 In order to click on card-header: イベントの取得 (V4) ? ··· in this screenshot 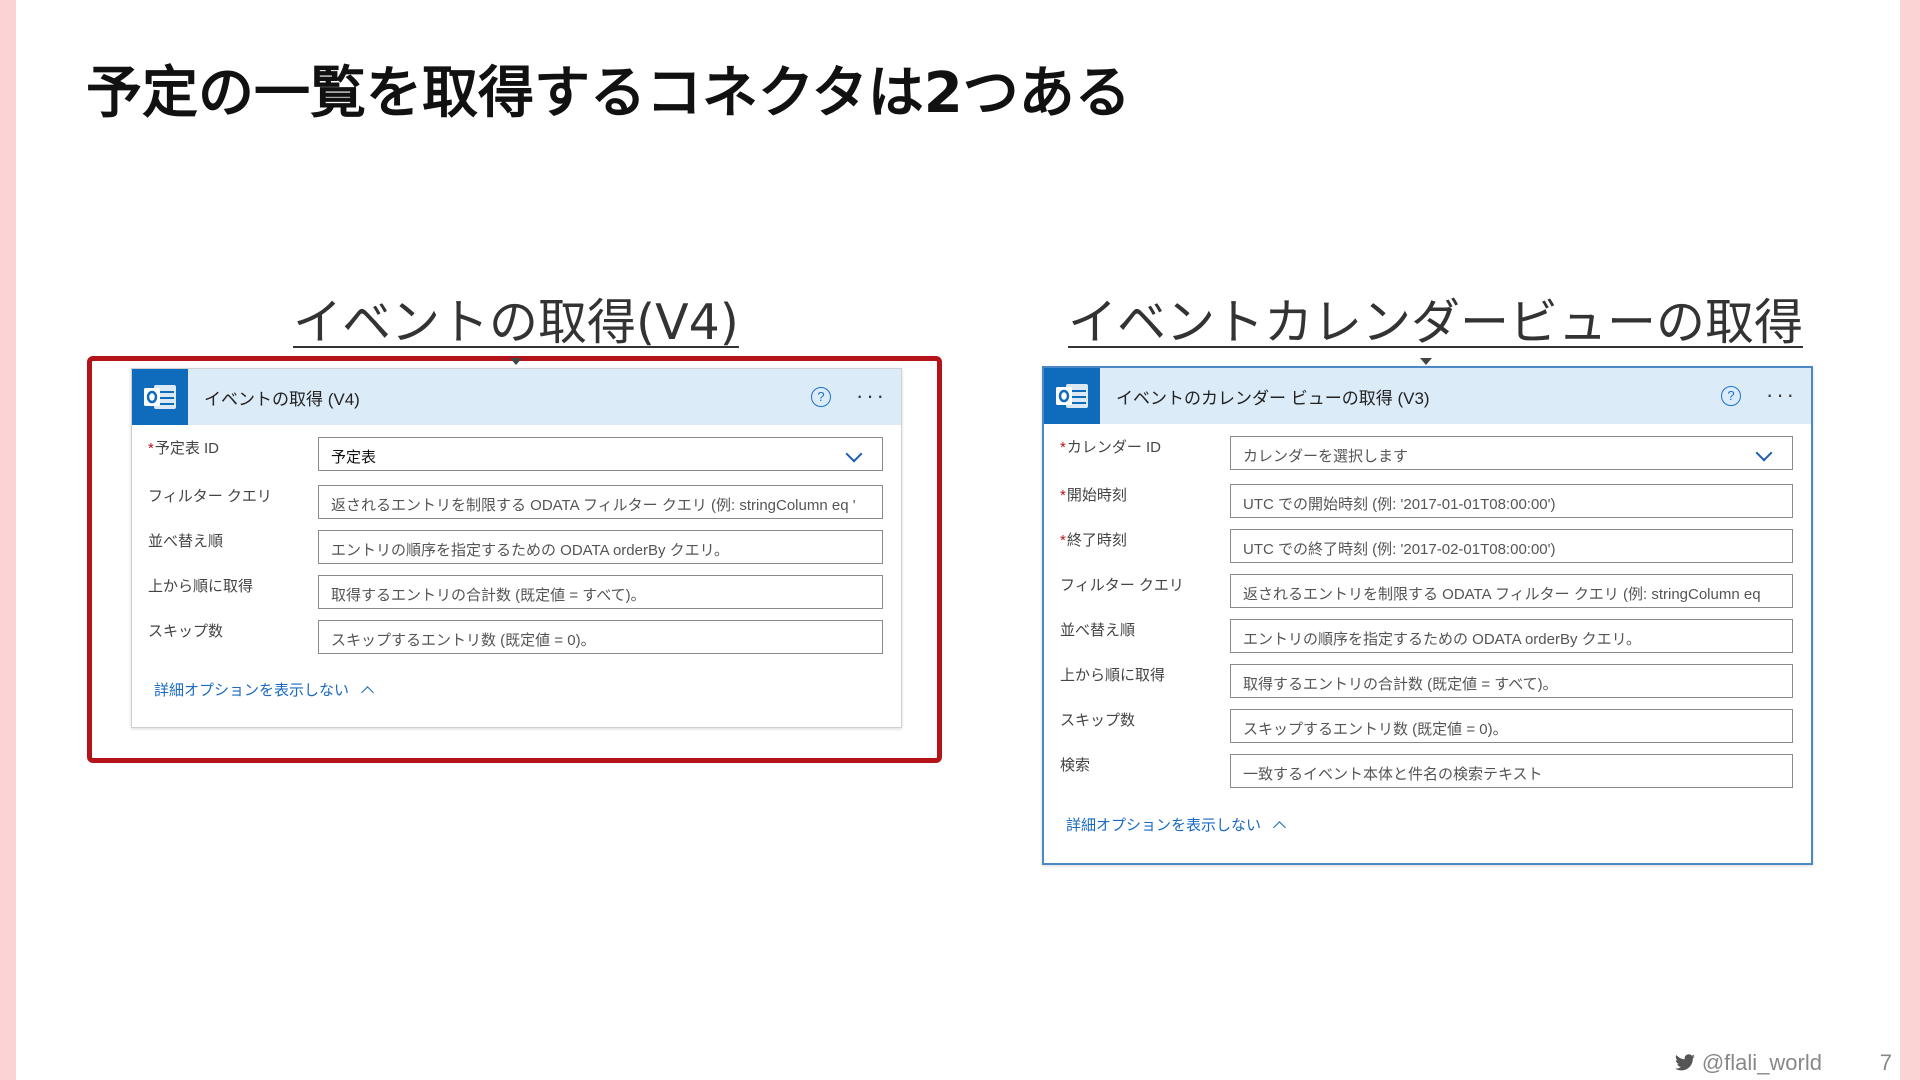, I will do `click(516, 397)`.